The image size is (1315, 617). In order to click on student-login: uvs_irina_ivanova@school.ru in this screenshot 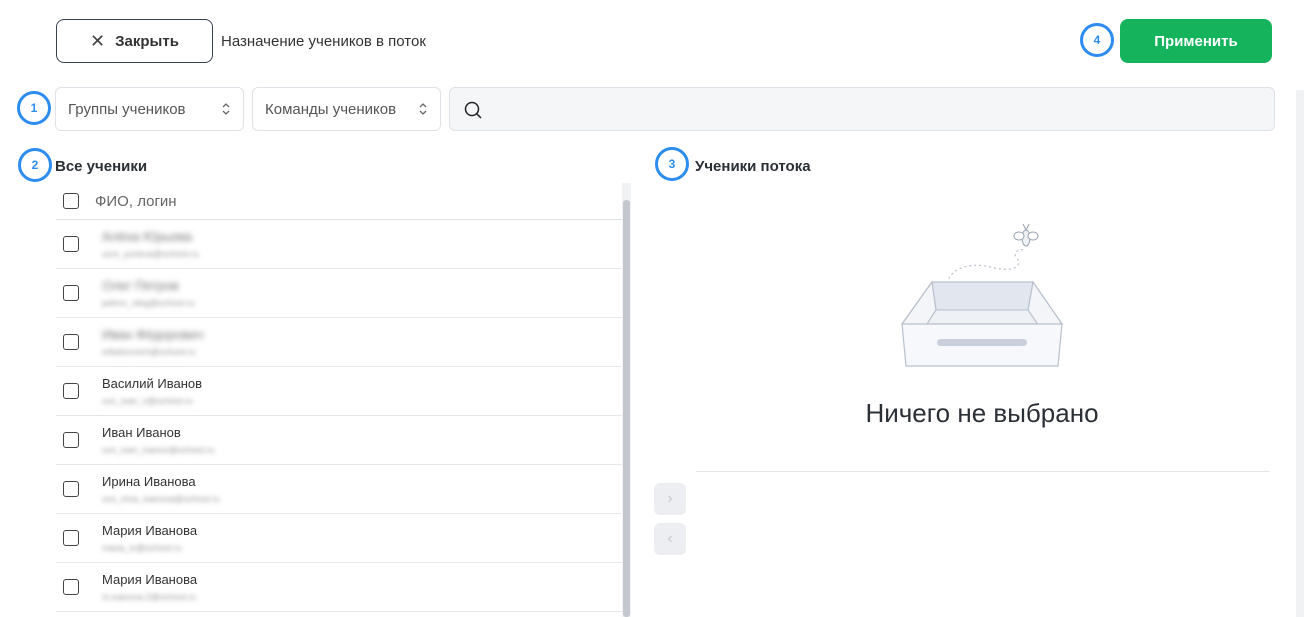, I will do `click(161, 498)`.